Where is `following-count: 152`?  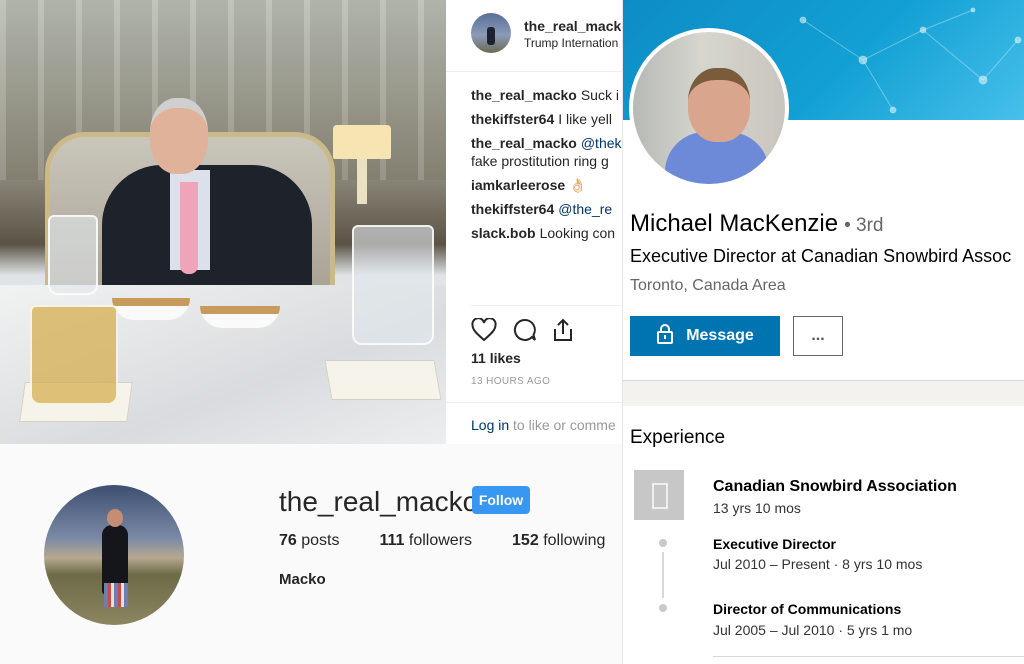 following-count: 152 is located at coordinates (525, 540).